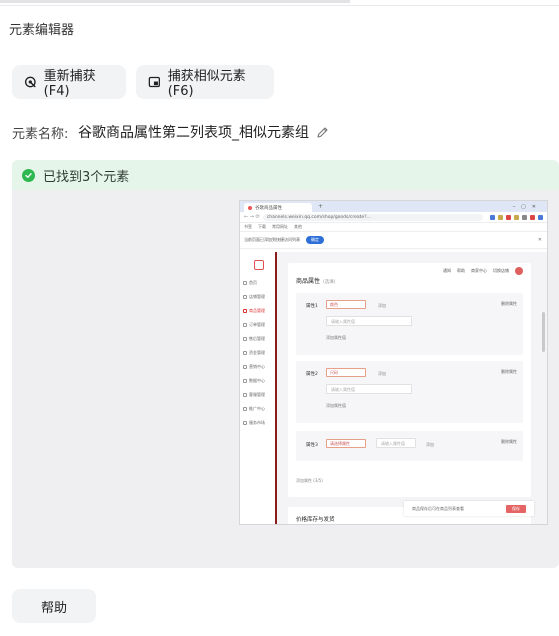  I want to click on edit-pencil-icon, so click(322, 132).